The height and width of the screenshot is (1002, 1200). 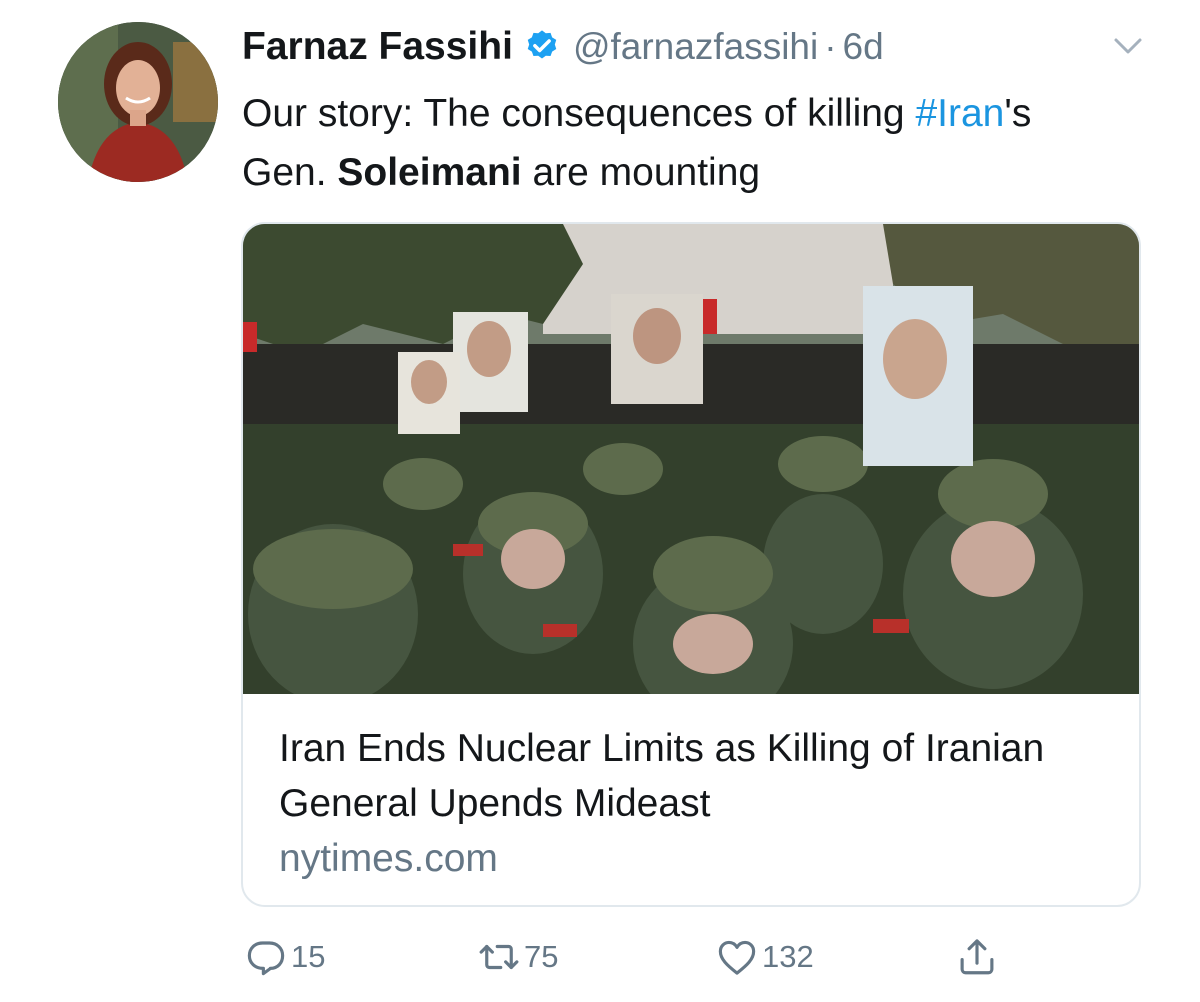 I want to click on author-avatar, so click(x=138, y=102).